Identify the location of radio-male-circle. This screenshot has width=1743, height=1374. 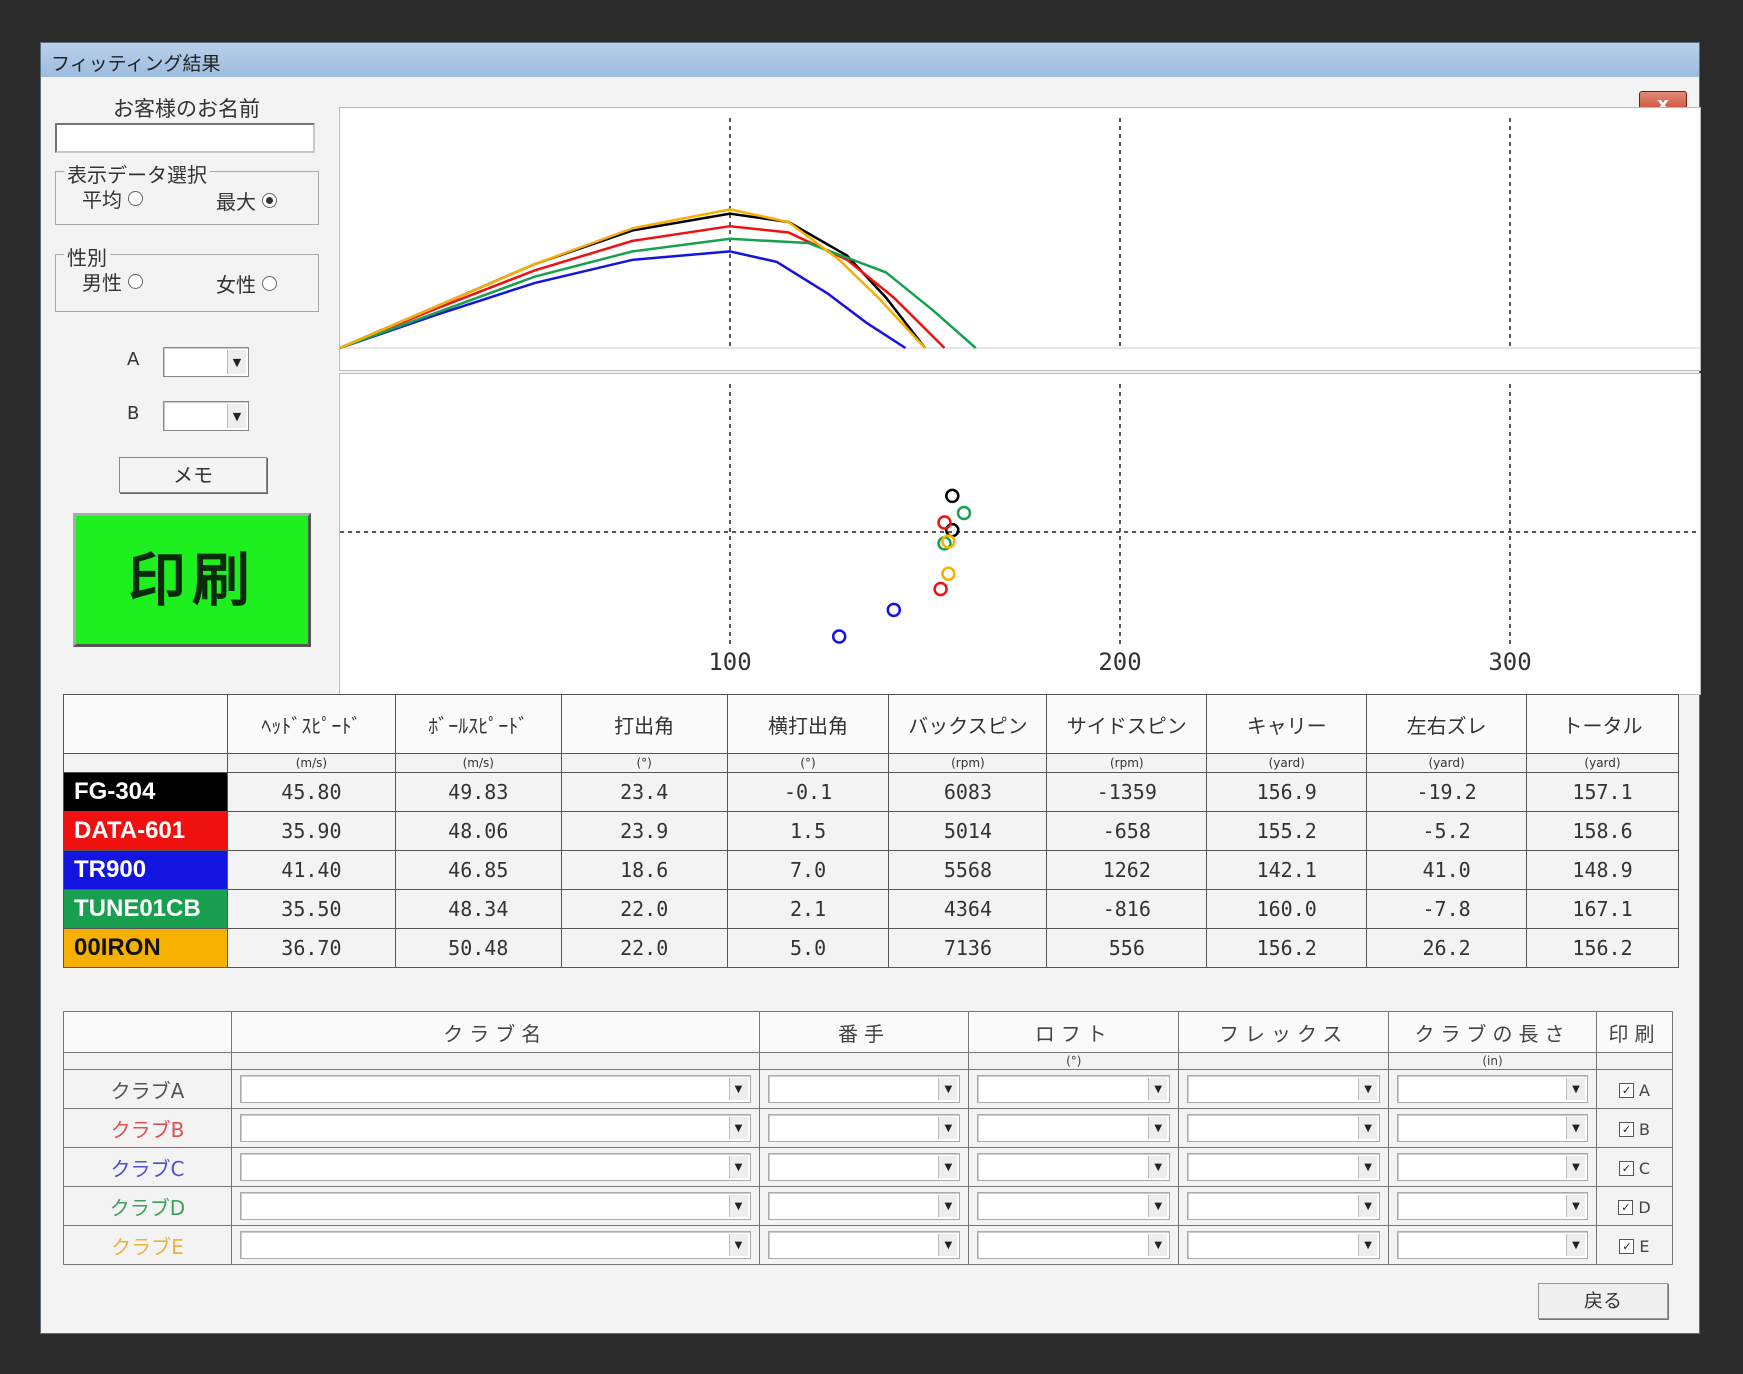
(135, 281).